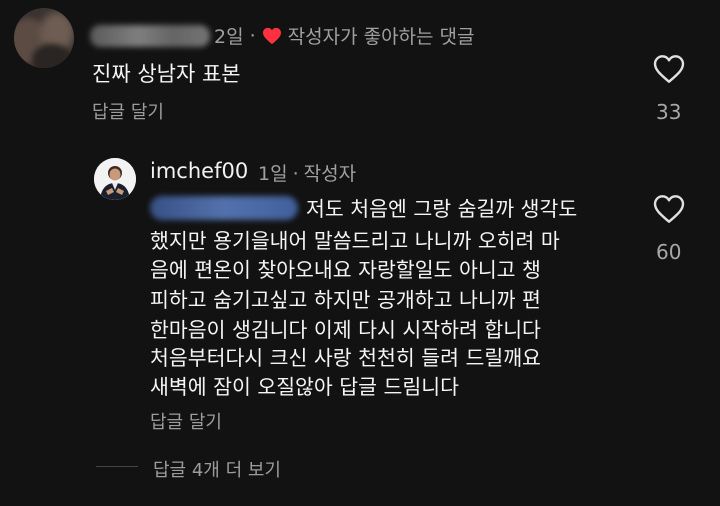 Image resolution: width=720 pixels, height=506 pixels. Describe the element at coordinates (166, 74) in the screenshot. I see `comment-text: 진짜 상남자 표본` at that location.